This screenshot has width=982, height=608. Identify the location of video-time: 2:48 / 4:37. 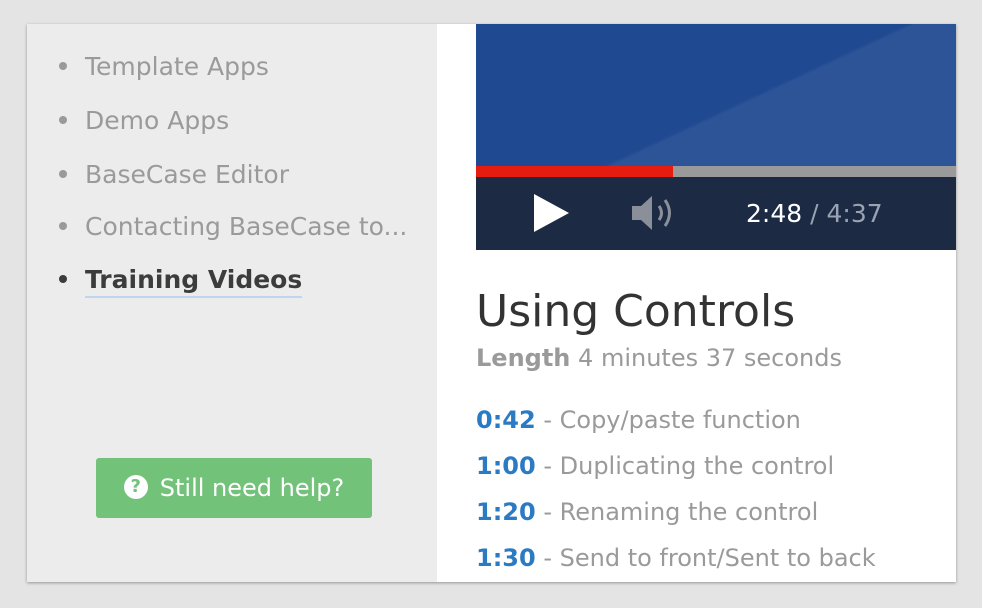
(814, 213).